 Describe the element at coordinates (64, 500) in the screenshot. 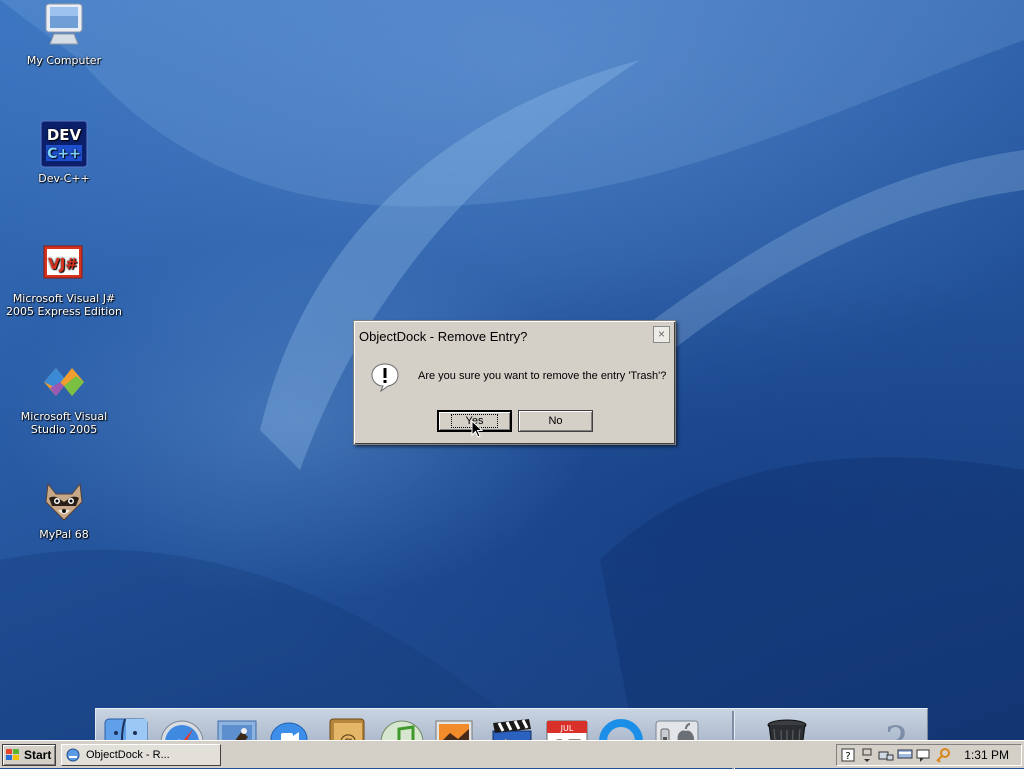

I see `mypal-raccoon-icon` at that location.